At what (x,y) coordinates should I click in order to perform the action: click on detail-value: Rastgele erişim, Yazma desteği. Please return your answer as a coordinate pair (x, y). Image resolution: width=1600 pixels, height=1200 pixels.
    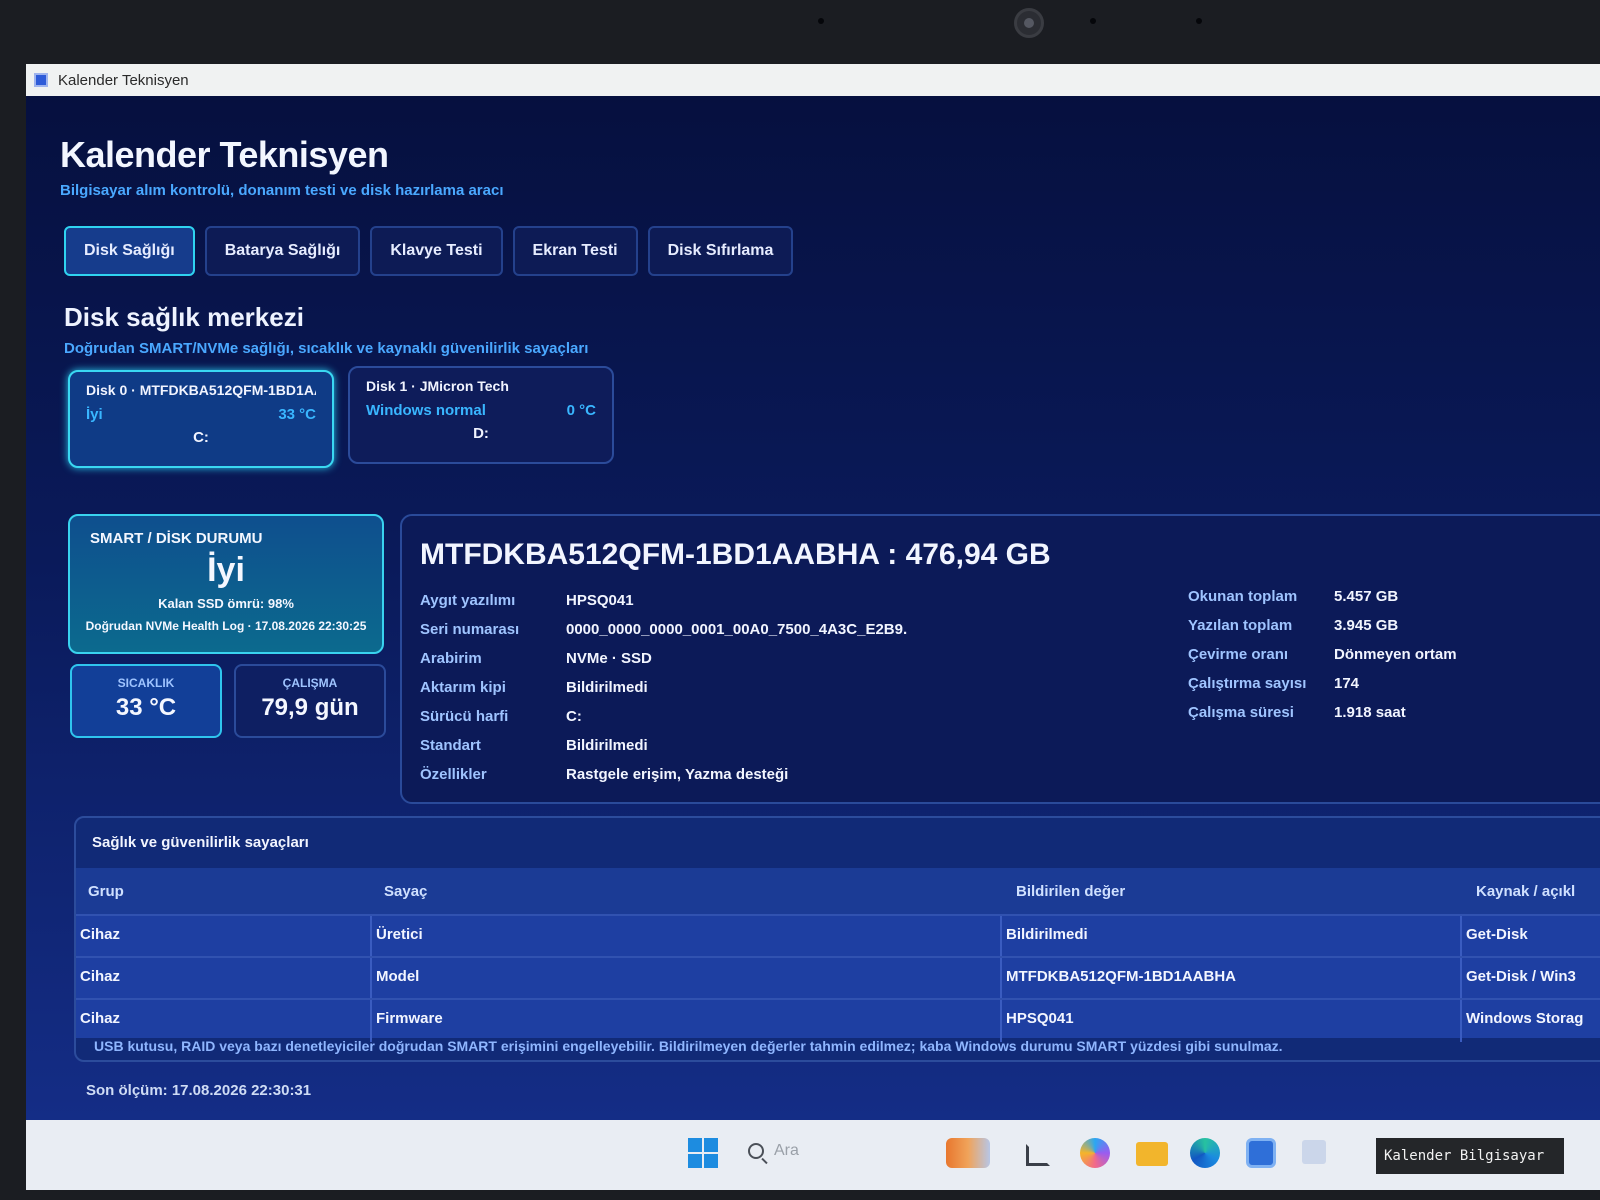
    Looking at the image, I should click on (677, 774).